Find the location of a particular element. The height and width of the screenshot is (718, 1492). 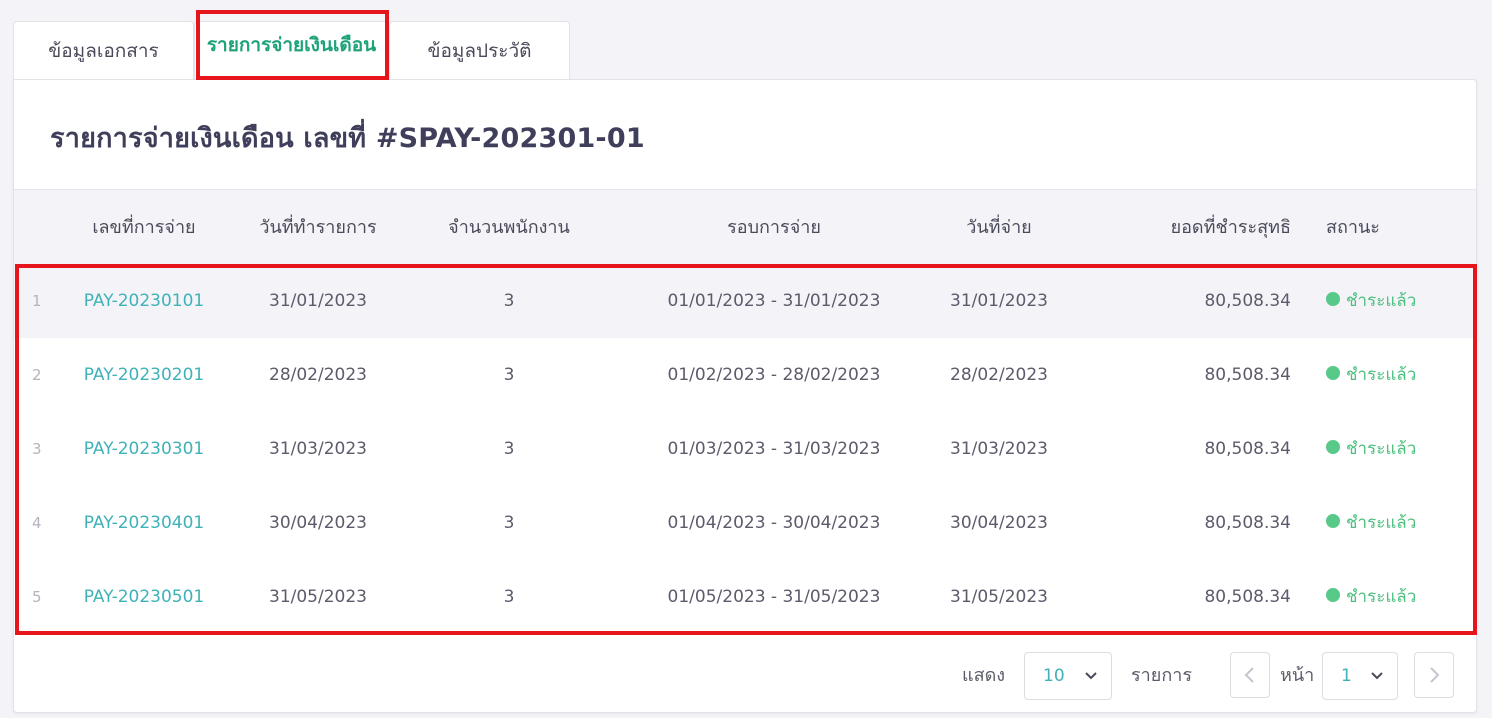

tab-document-info: ข้อมูลเอกสาร is located at coordinates (103, 50).